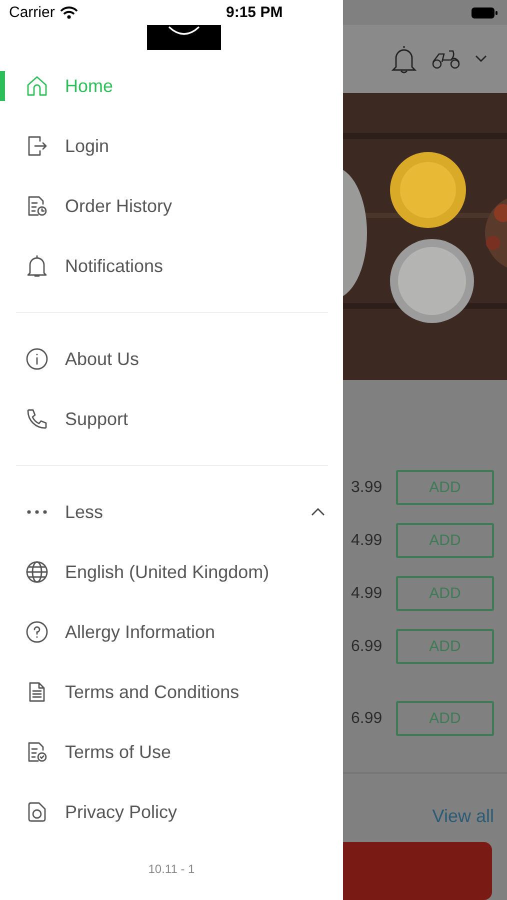 The height and width of the screenshot is (900, 507). What do you see at coordinates (37, 359) in the screenshot?
I see `info-icon` at bounding box center [37, 359].